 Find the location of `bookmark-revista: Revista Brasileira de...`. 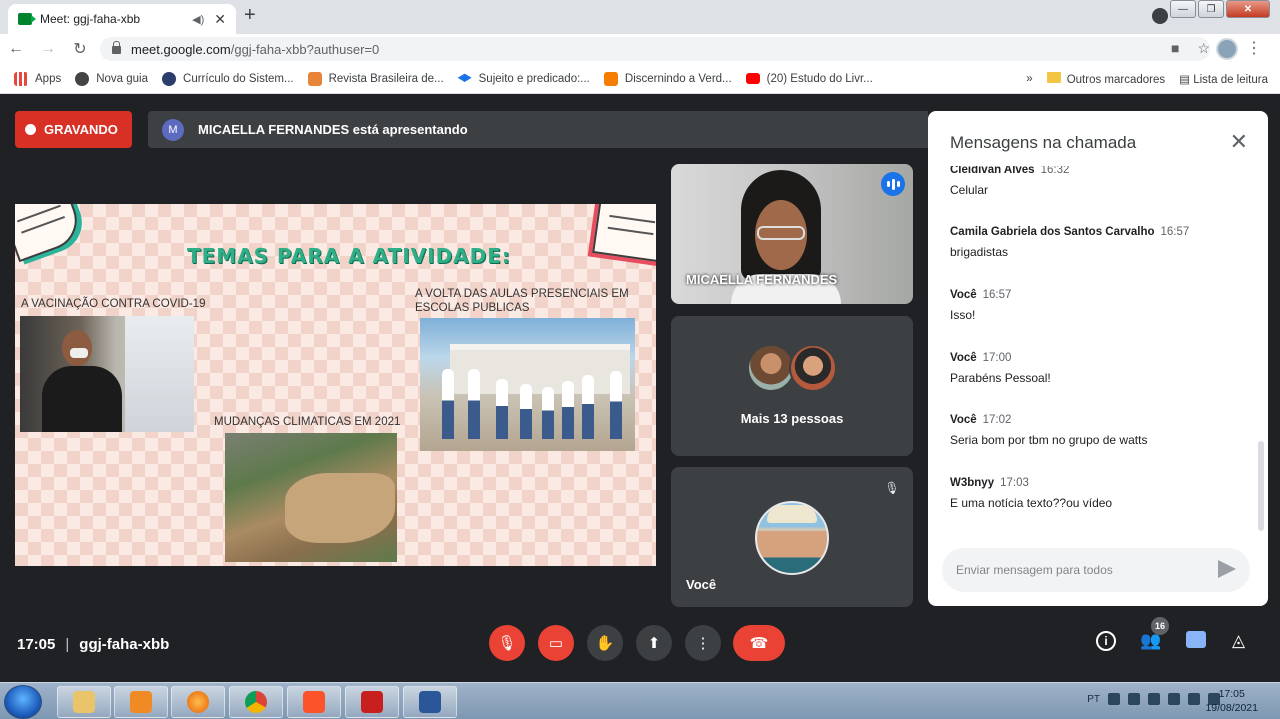

bookmark-revista: Revista Brasileira de... is located at coordinates (375, 78).